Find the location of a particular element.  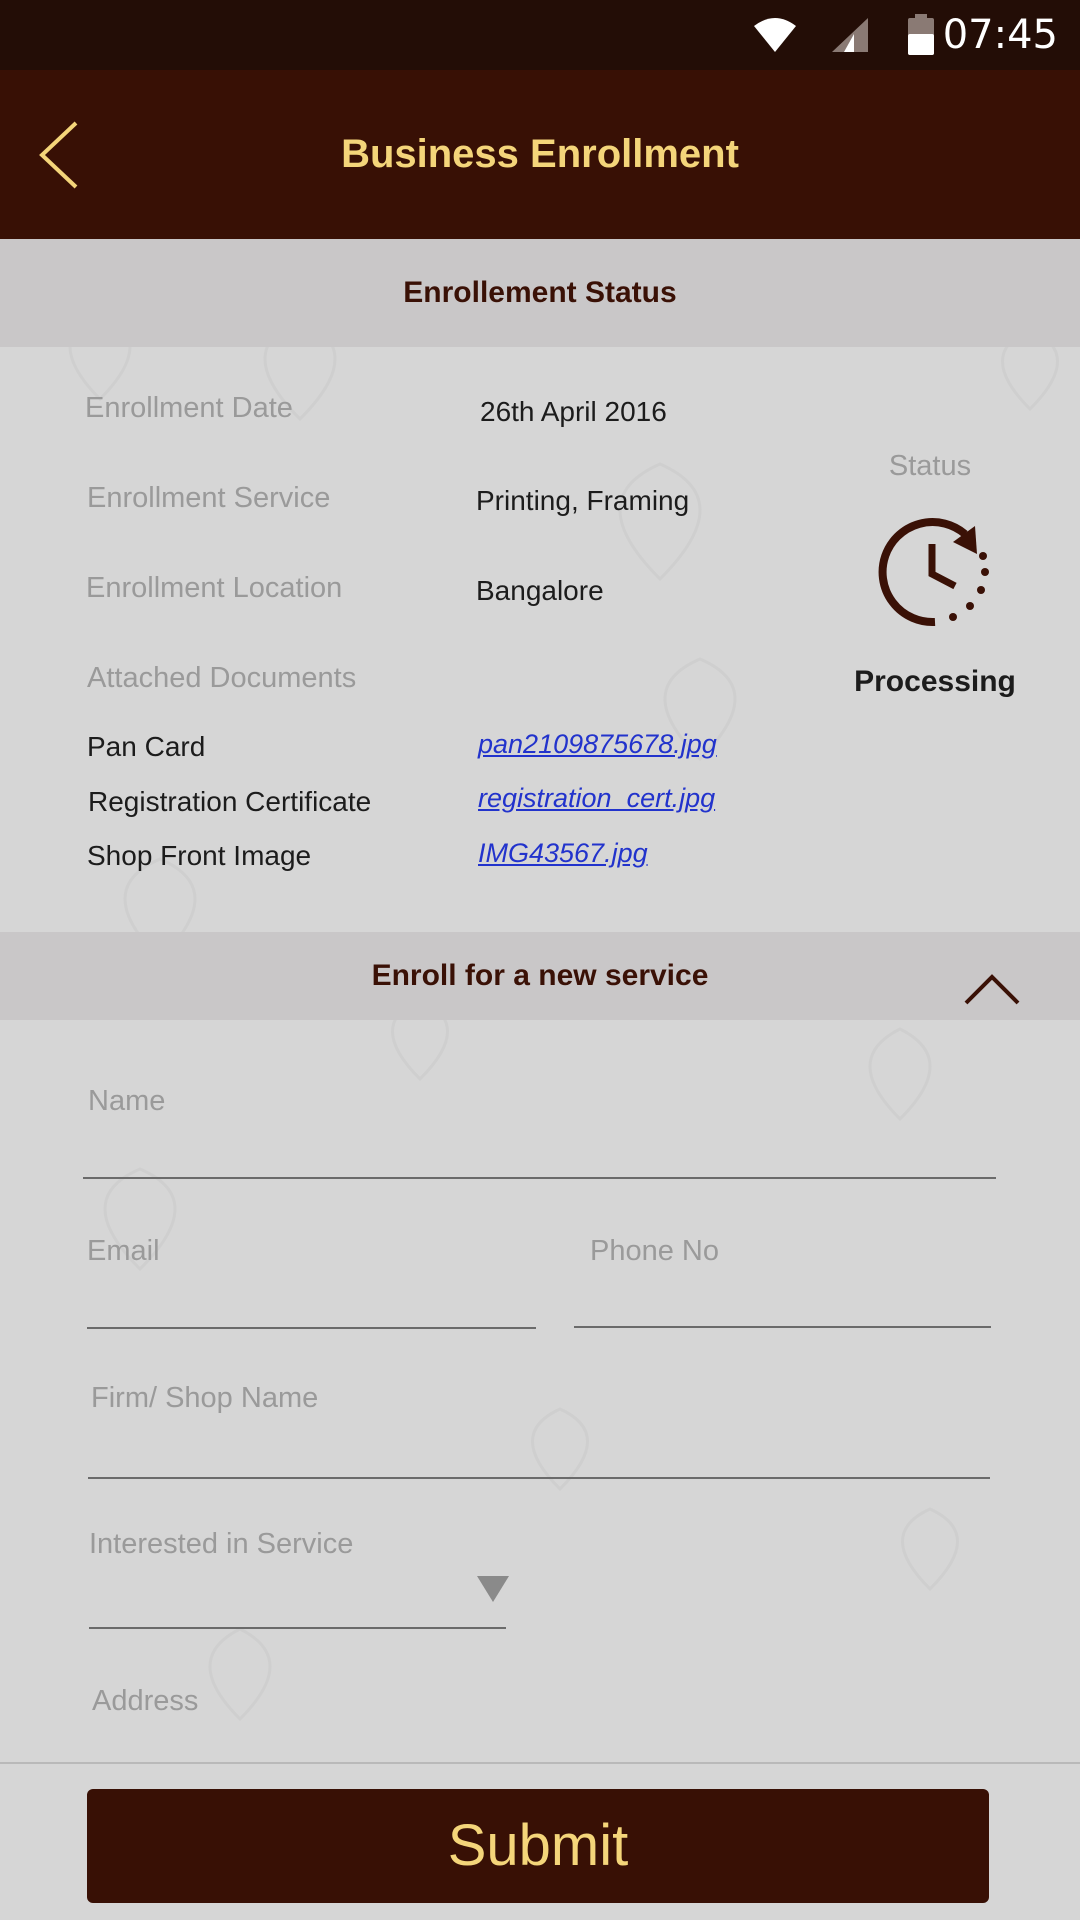

enrollment-location-value: Bangalore is located at coordinates (540, 590).